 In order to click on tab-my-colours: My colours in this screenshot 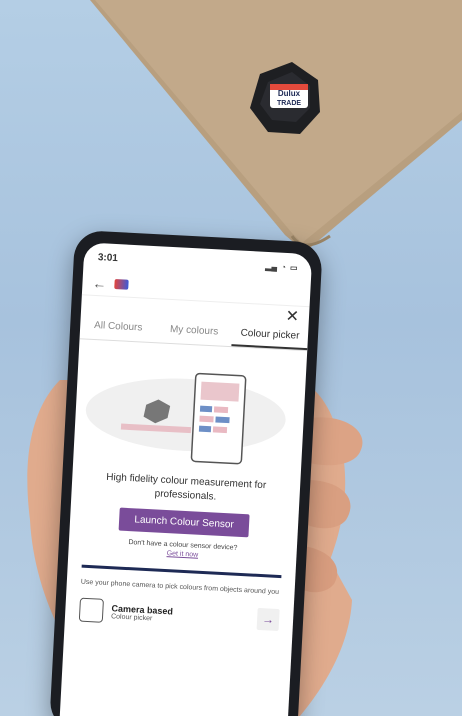, I will do `click(193, 331)`.